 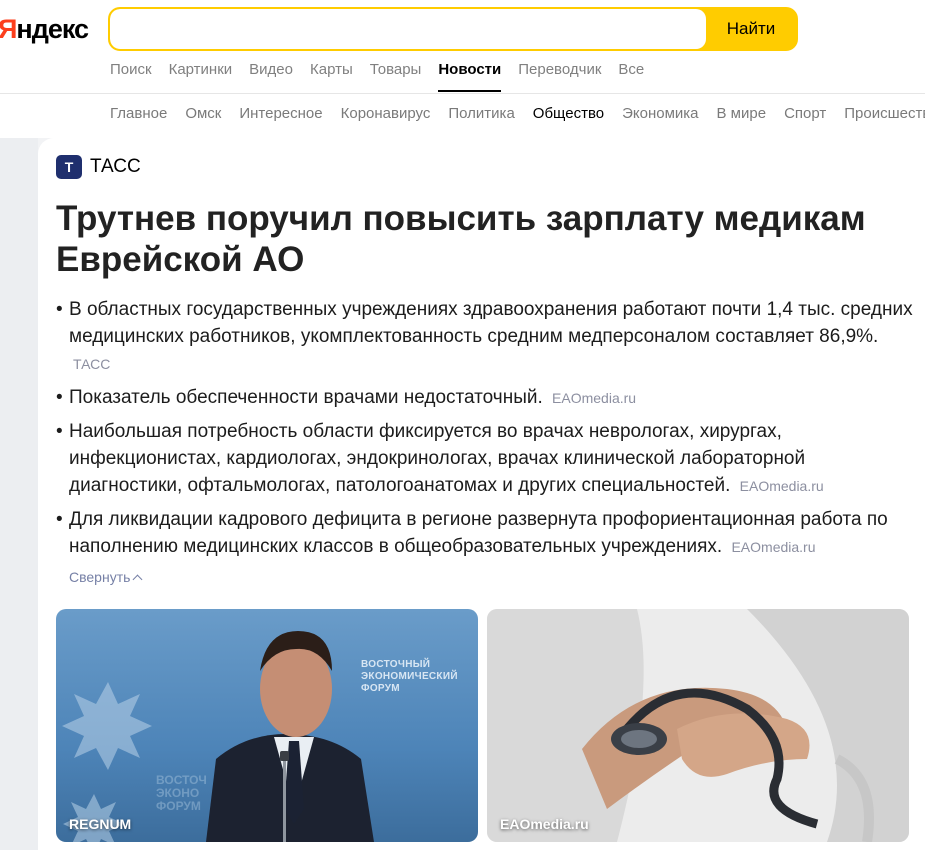 I want to click on rubric-tab: Экономика, so click(x=660, y=114).